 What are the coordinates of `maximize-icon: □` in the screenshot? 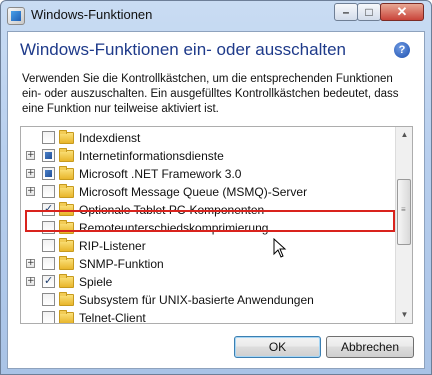 It's located at (369, 12).